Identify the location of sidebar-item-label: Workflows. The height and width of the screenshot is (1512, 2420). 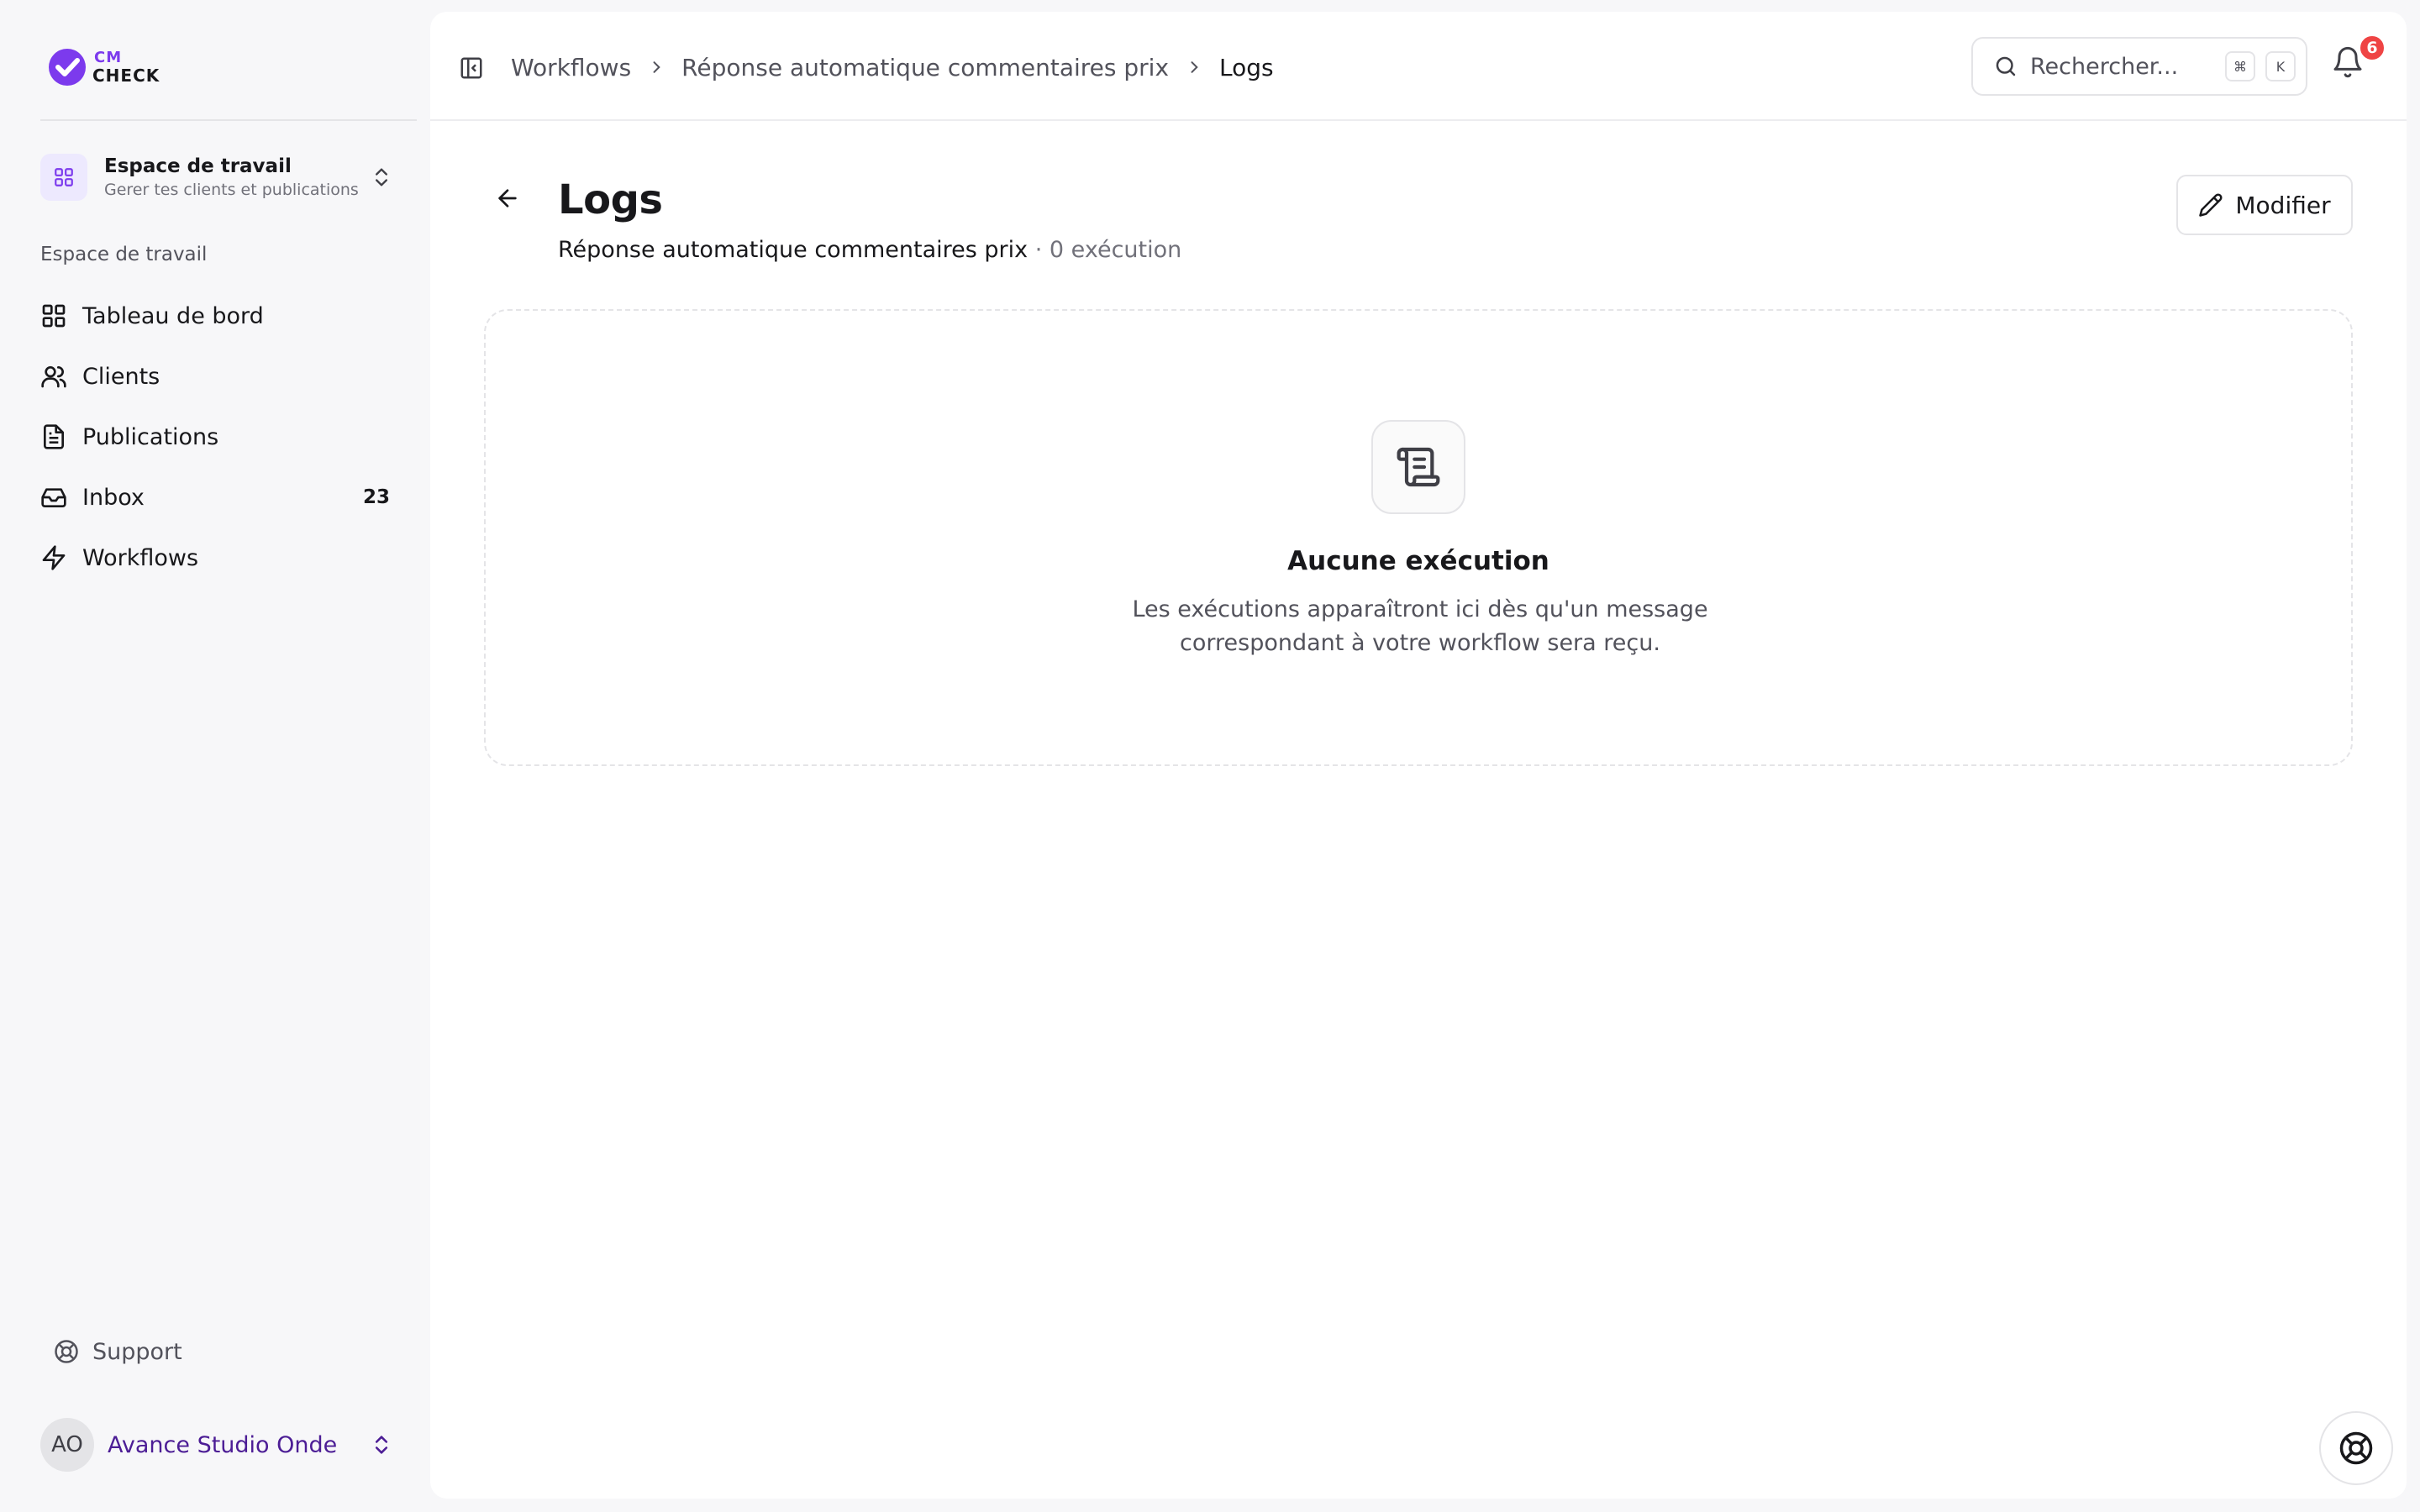
(140, 557).